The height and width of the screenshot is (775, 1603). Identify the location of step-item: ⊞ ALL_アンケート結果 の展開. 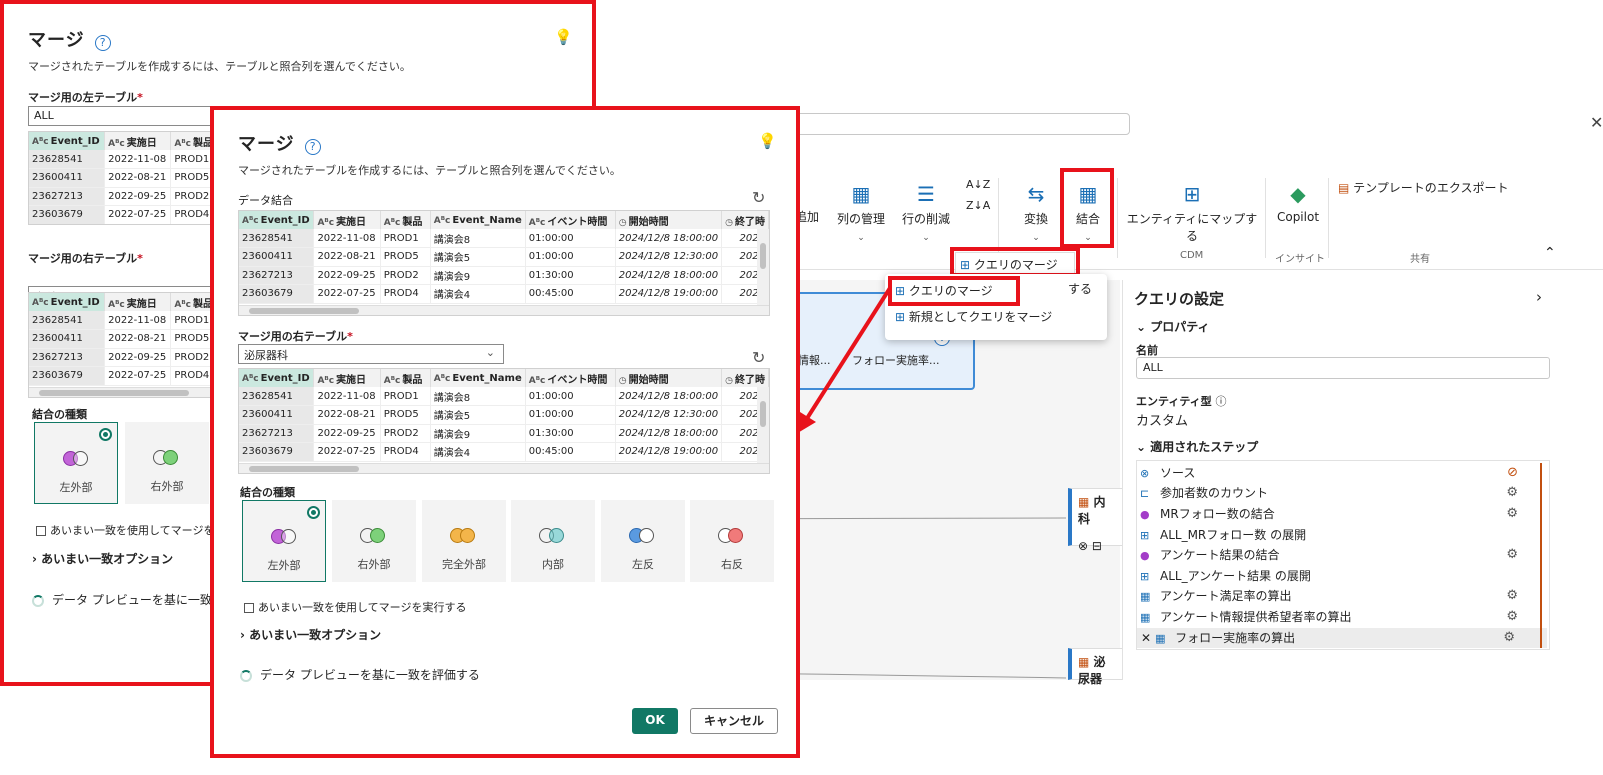
(1345, 576).